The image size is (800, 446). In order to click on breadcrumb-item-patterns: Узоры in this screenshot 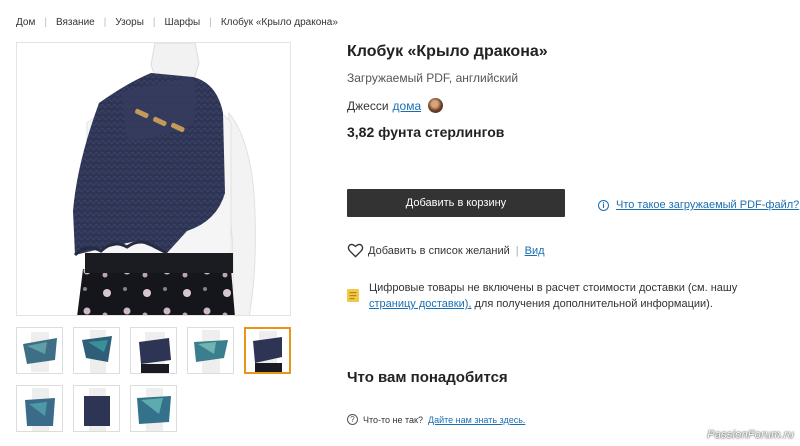, I will do `click(129, 22)`.